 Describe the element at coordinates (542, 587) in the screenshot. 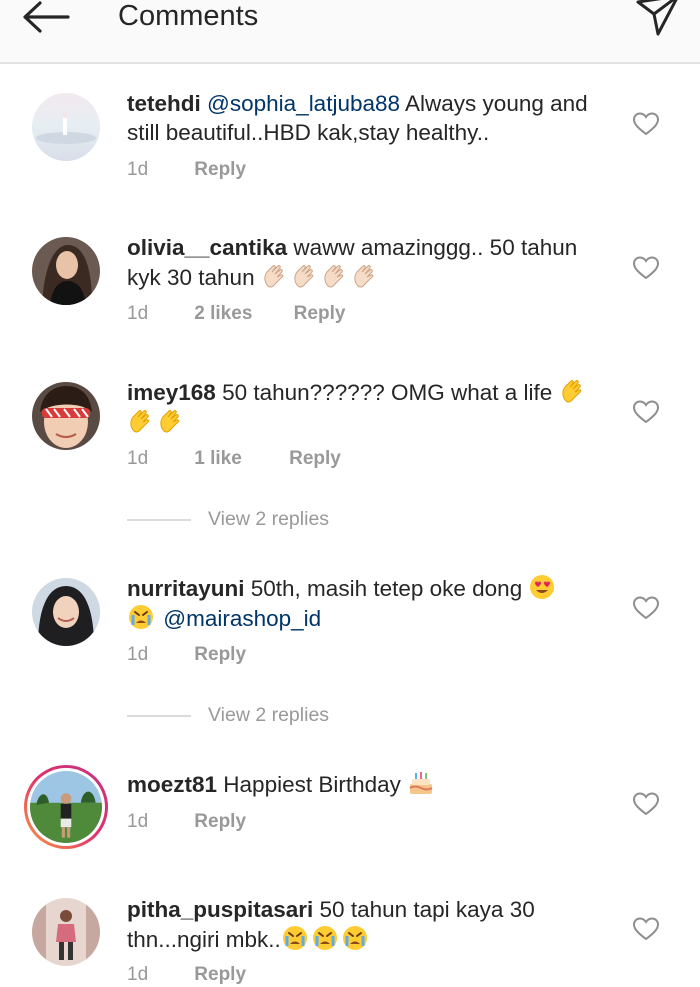

I see `heart-eyes-icon` at that location.